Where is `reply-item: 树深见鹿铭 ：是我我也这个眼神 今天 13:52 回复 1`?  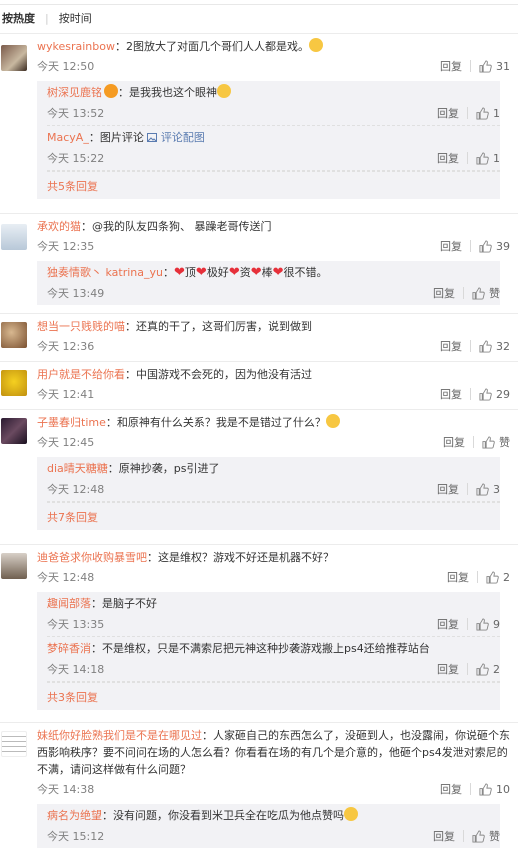
reply-item: 树深见鹿铭 ：是我我也这个眼神 今天 13:52 回复 1 is located at coordinates (273, 103).